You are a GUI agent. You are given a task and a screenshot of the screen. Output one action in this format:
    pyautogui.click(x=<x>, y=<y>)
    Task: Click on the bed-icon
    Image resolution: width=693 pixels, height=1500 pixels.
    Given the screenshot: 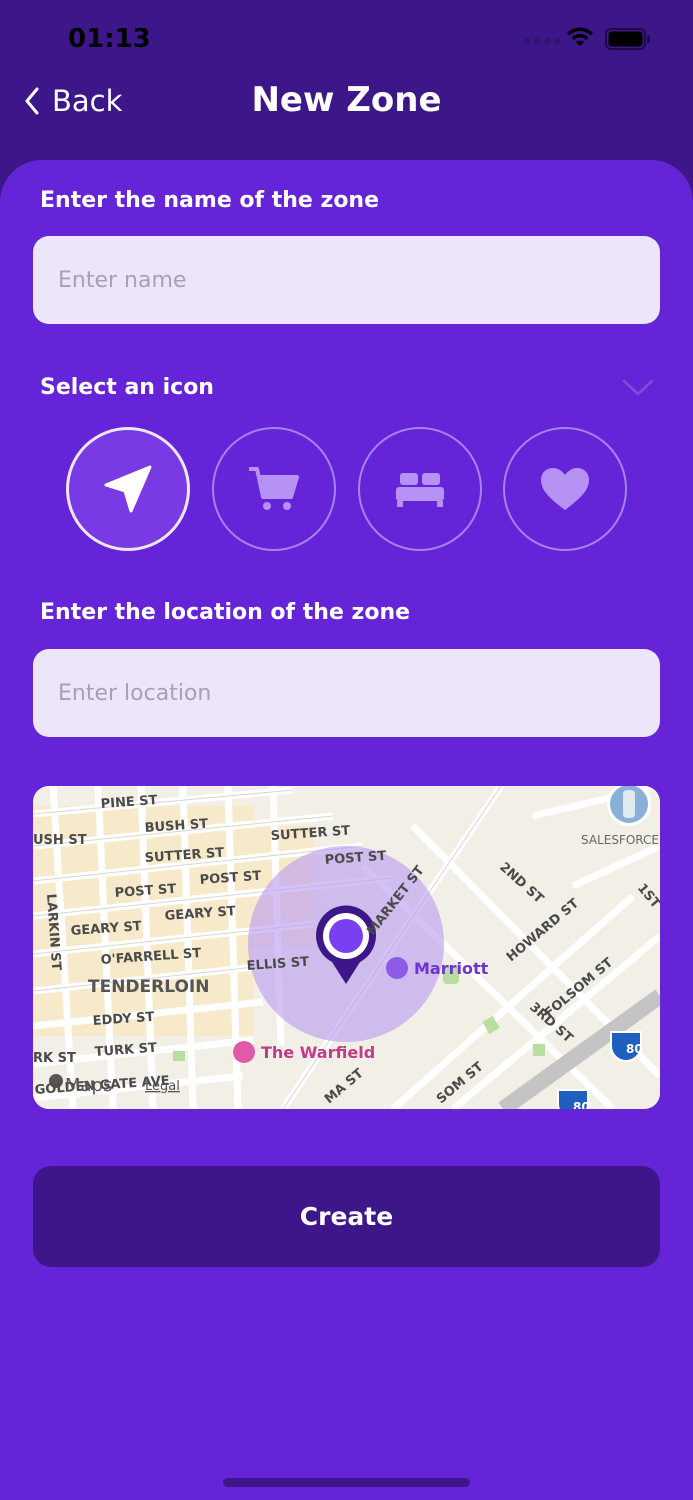 What is the action you would take?
    pyautogui.click(x=420, y=490)
    